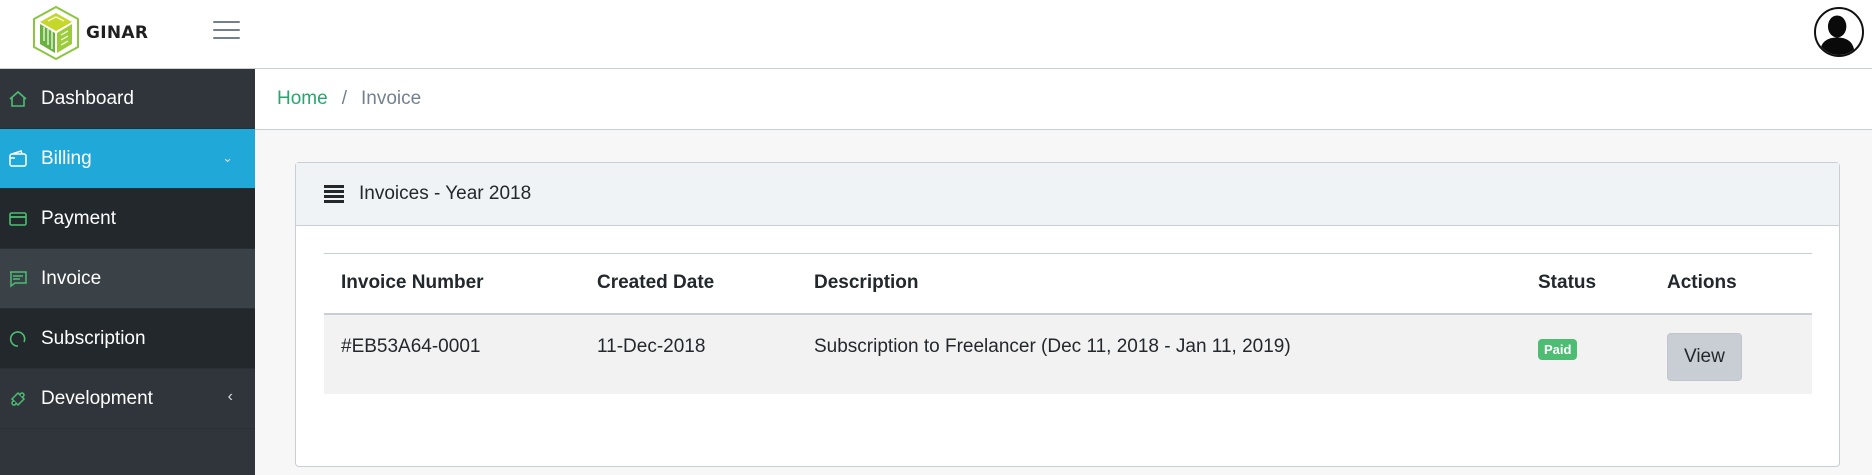 The height and width of the screenshot is (475, 1872). Describe the element at coordinates (18, 339) in the screenshot. I see `circle-icon` at that location.